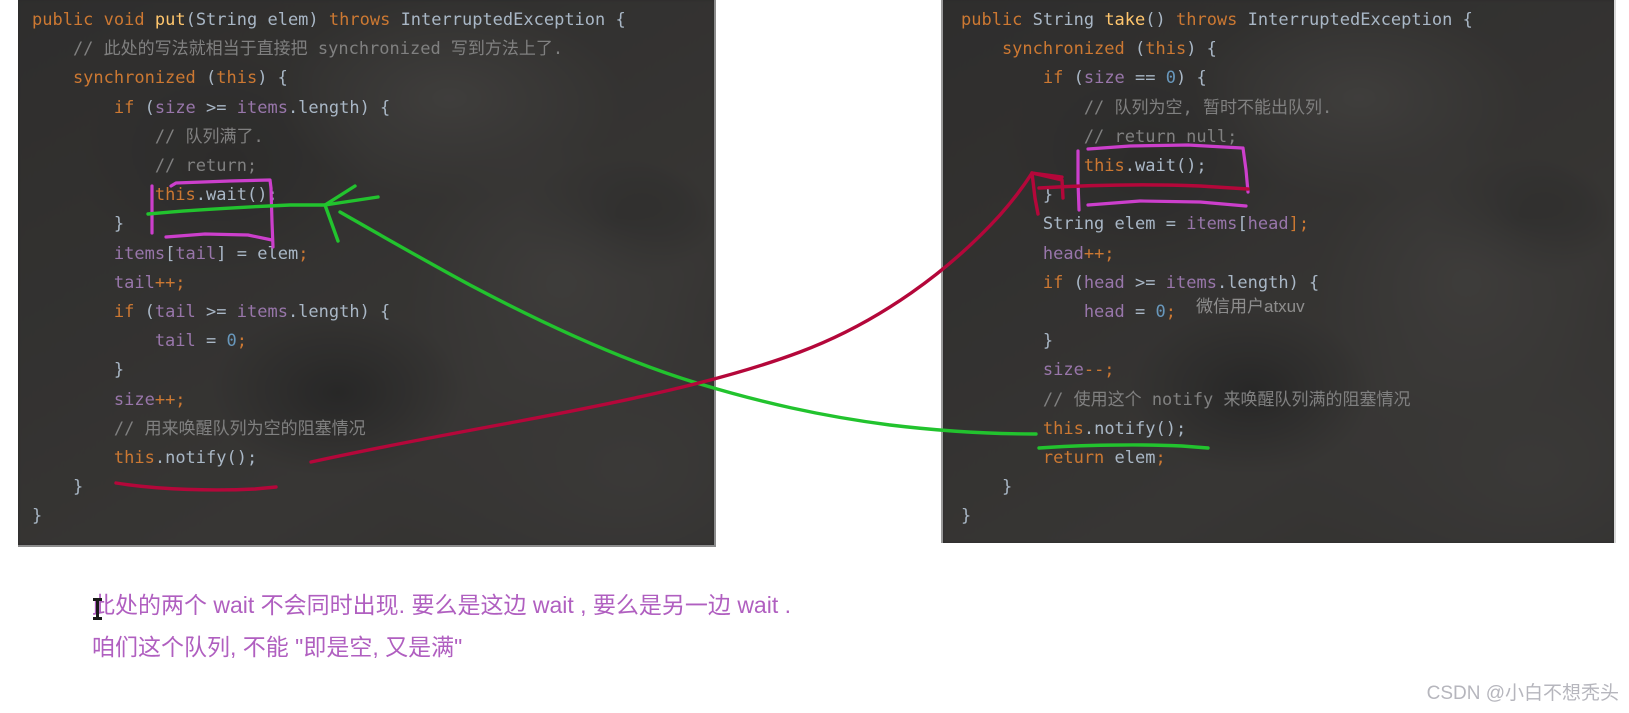  I want to click on text-cursor-icon, so click(97, 609).